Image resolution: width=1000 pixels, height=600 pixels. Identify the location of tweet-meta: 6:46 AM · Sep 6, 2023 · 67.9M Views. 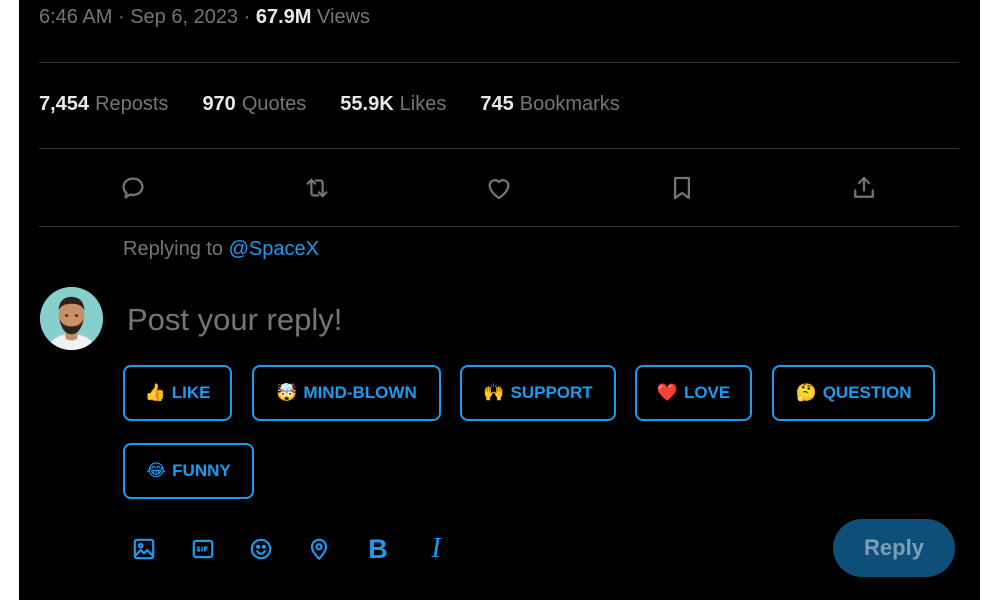
(204, 17).